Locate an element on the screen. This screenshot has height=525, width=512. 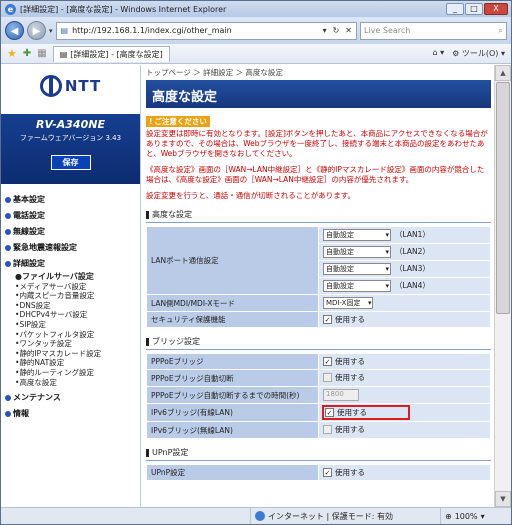
refresh-icon: ↻ is located at coordinates (336, 30).